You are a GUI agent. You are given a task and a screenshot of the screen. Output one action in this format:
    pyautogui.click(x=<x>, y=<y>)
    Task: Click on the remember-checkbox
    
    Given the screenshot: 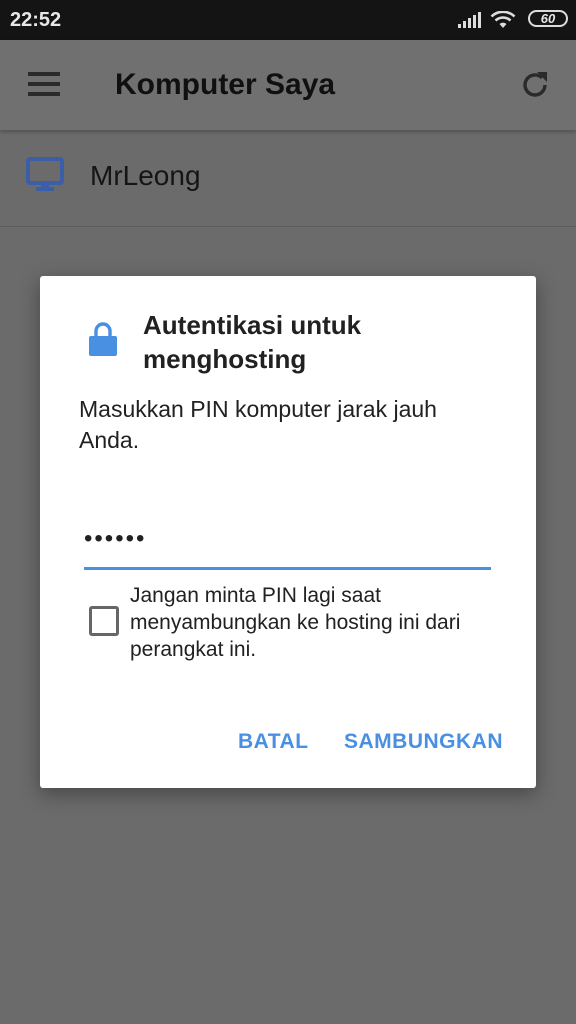 What is the action you would take?
    pyautogui.click(x=104, y=621)
    